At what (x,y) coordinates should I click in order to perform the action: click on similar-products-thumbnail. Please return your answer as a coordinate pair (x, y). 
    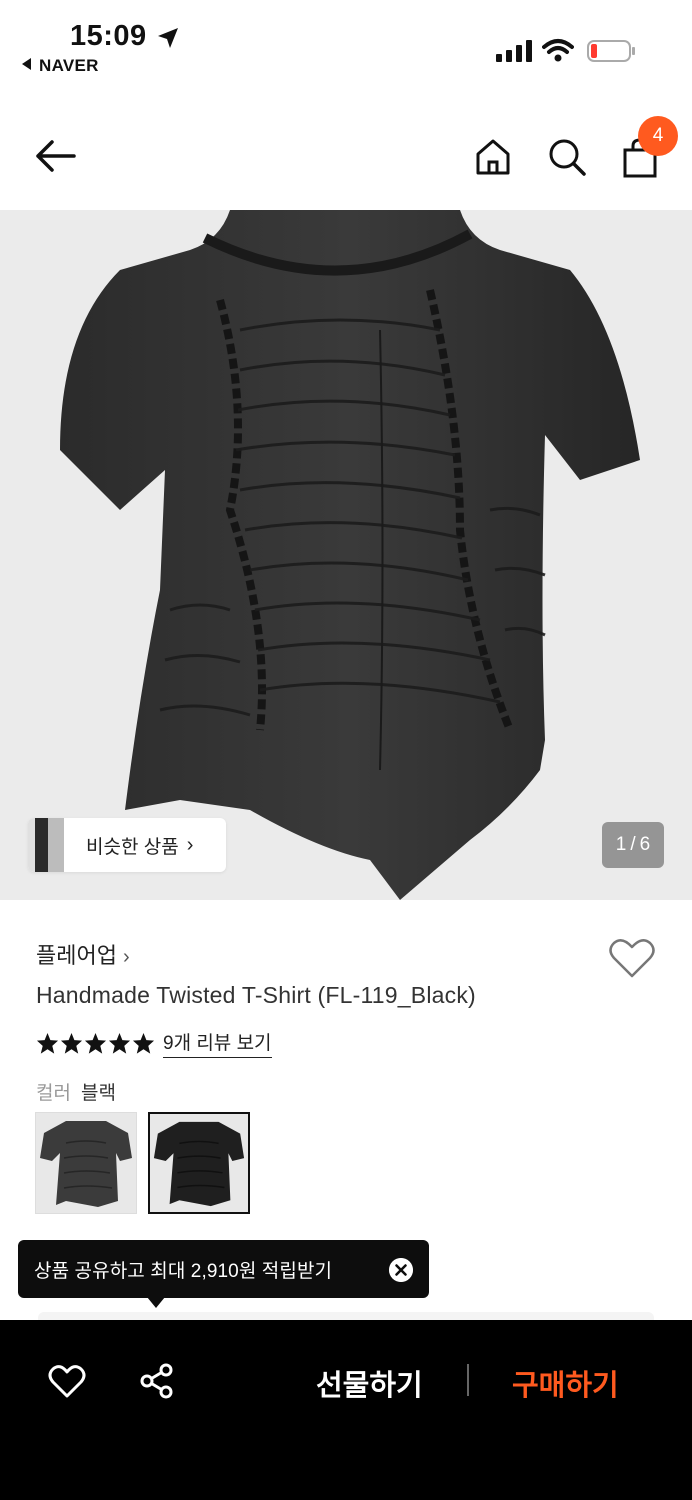
    Looking at the image, I should click on (46, 845).